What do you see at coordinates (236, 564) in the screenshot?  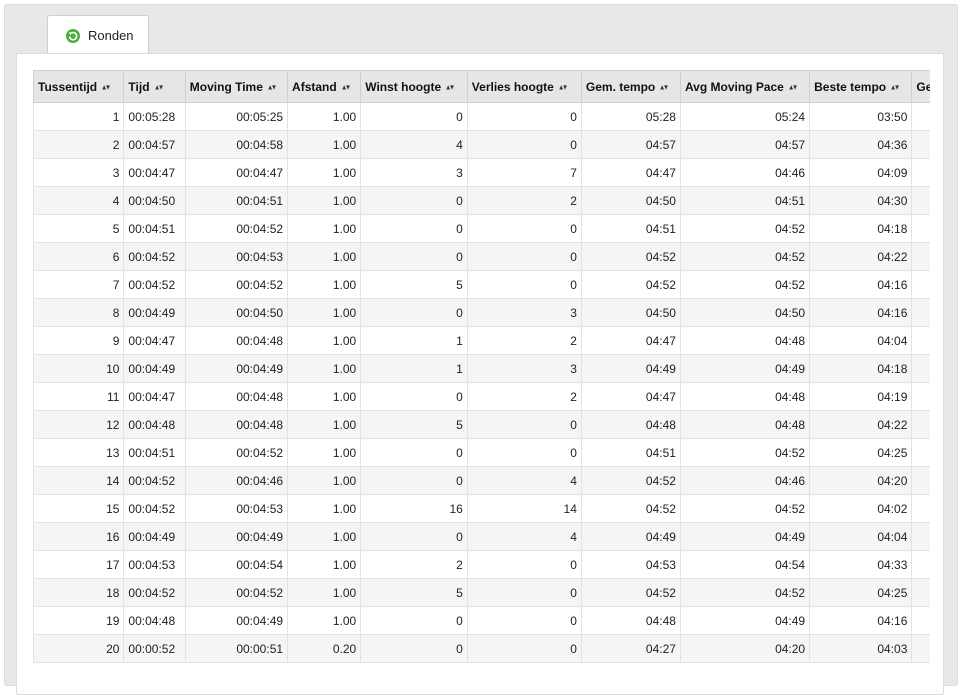 I see `table-cell: 00:04:54` at bounding box center [236, 564].